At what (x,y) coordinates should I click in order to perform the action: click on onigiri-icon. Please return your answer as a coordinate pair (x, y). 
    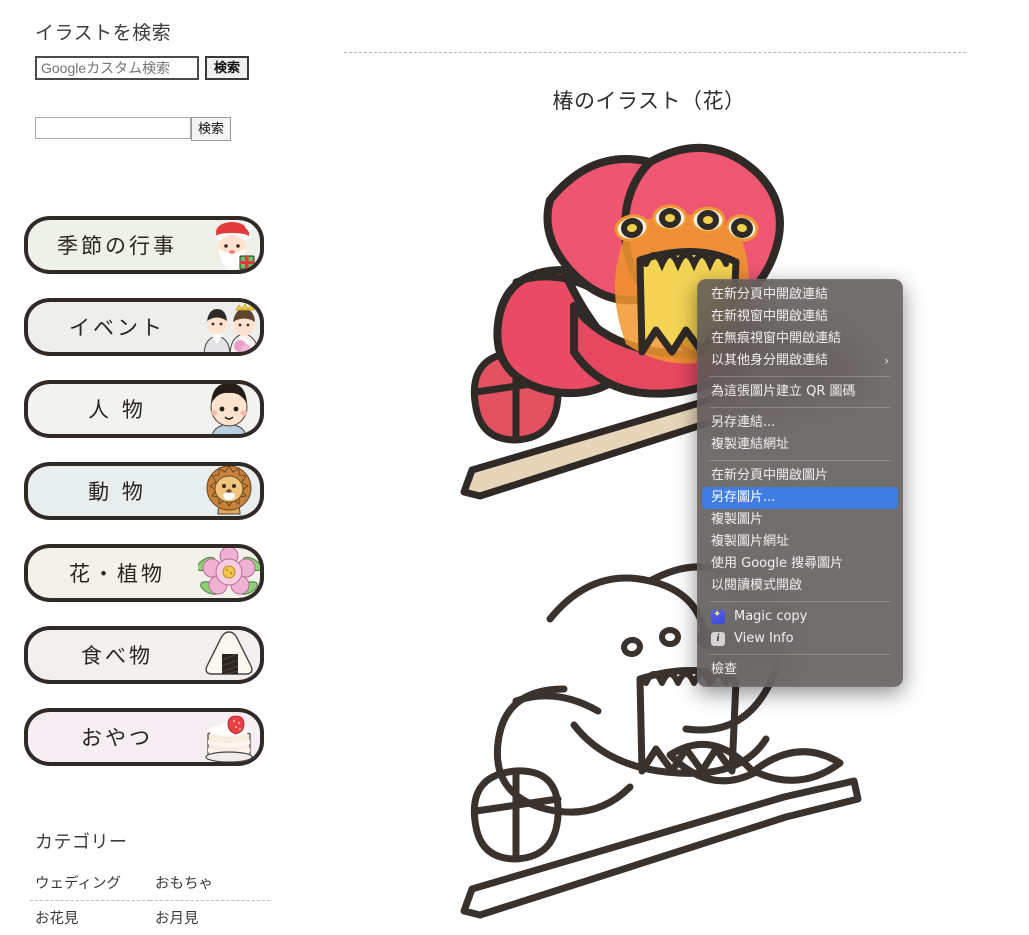
    Looking at the image, I should click on (229, 655).